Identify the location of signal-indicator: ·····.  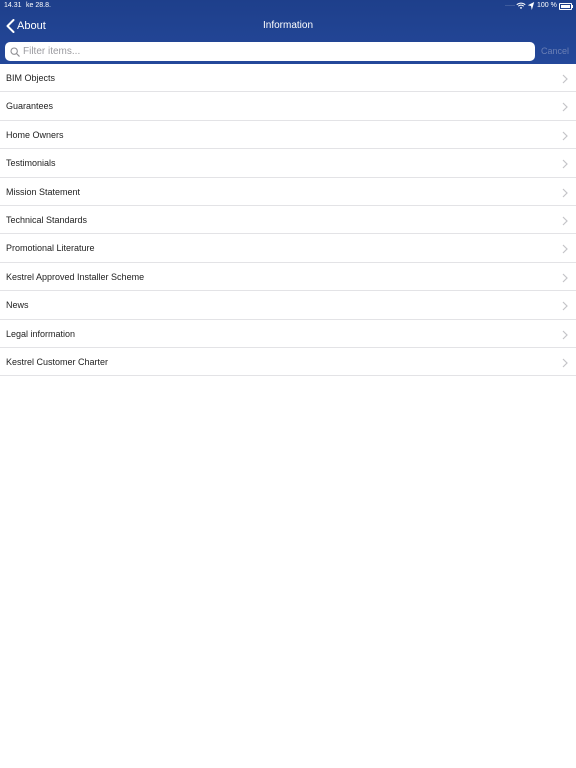
(510, 6).